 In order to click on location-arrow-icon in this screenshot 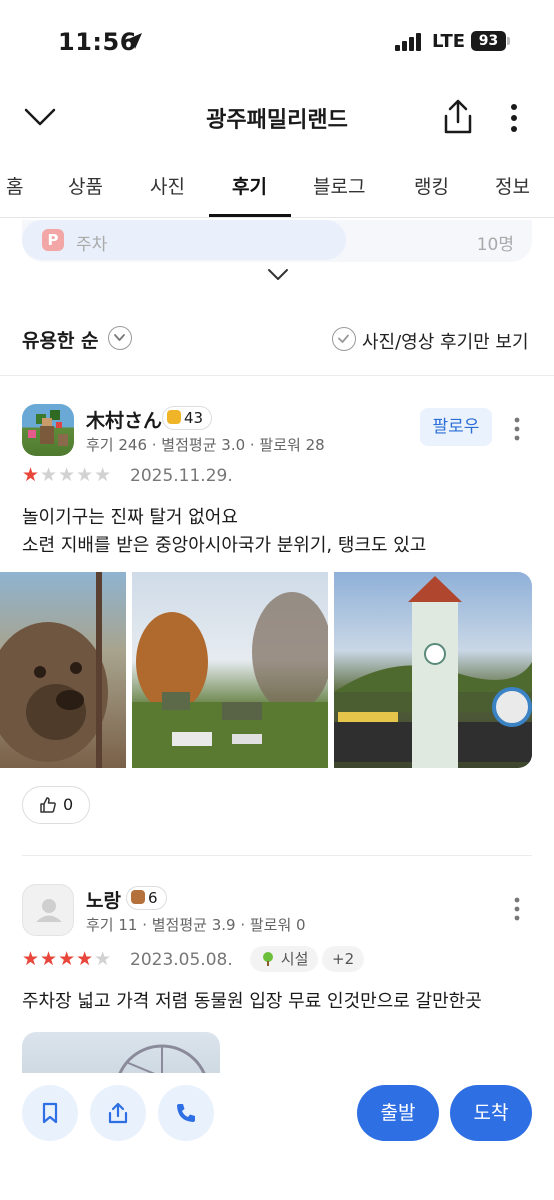, I will do `click(134, 41)`.